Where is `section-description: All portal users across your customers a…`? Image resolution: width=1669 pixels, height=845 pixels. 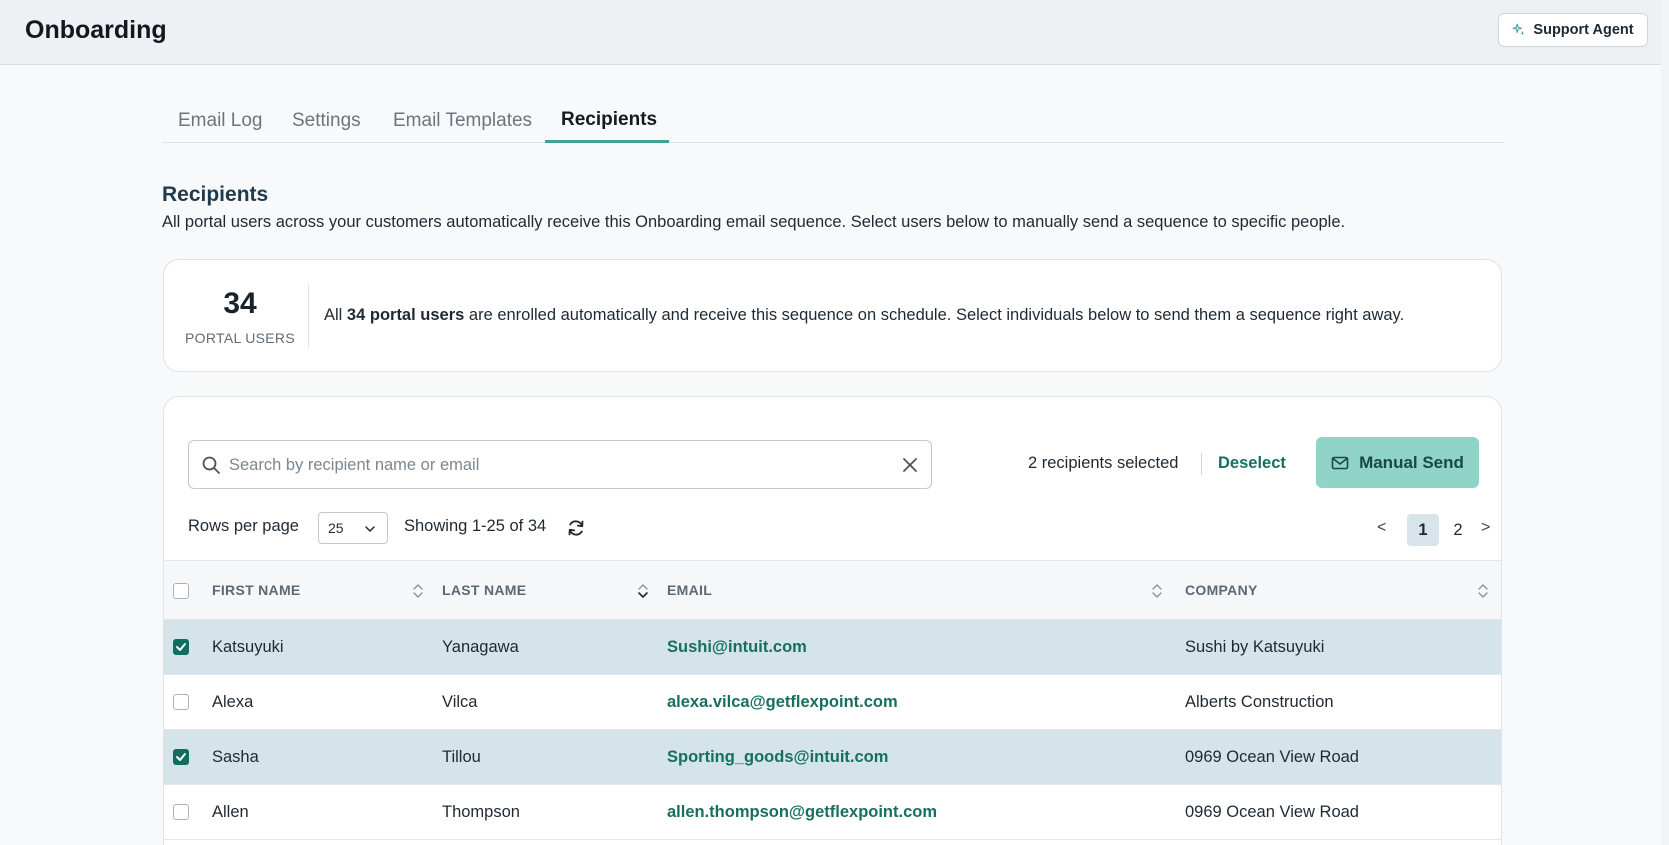 section-description: All portal users across your customers a… is located at coordinates (754, 222).